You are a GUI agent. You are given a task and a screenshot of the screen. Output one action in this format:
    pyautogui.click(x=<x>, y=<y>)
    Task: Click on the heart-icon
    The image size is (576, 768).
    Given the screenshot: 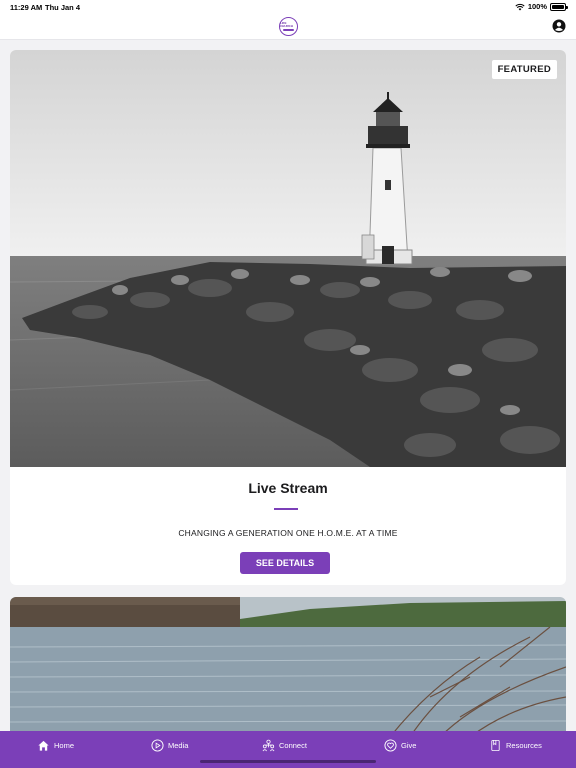 What is the action you would take?
    pyautogui.click(x=390, y=745)
    